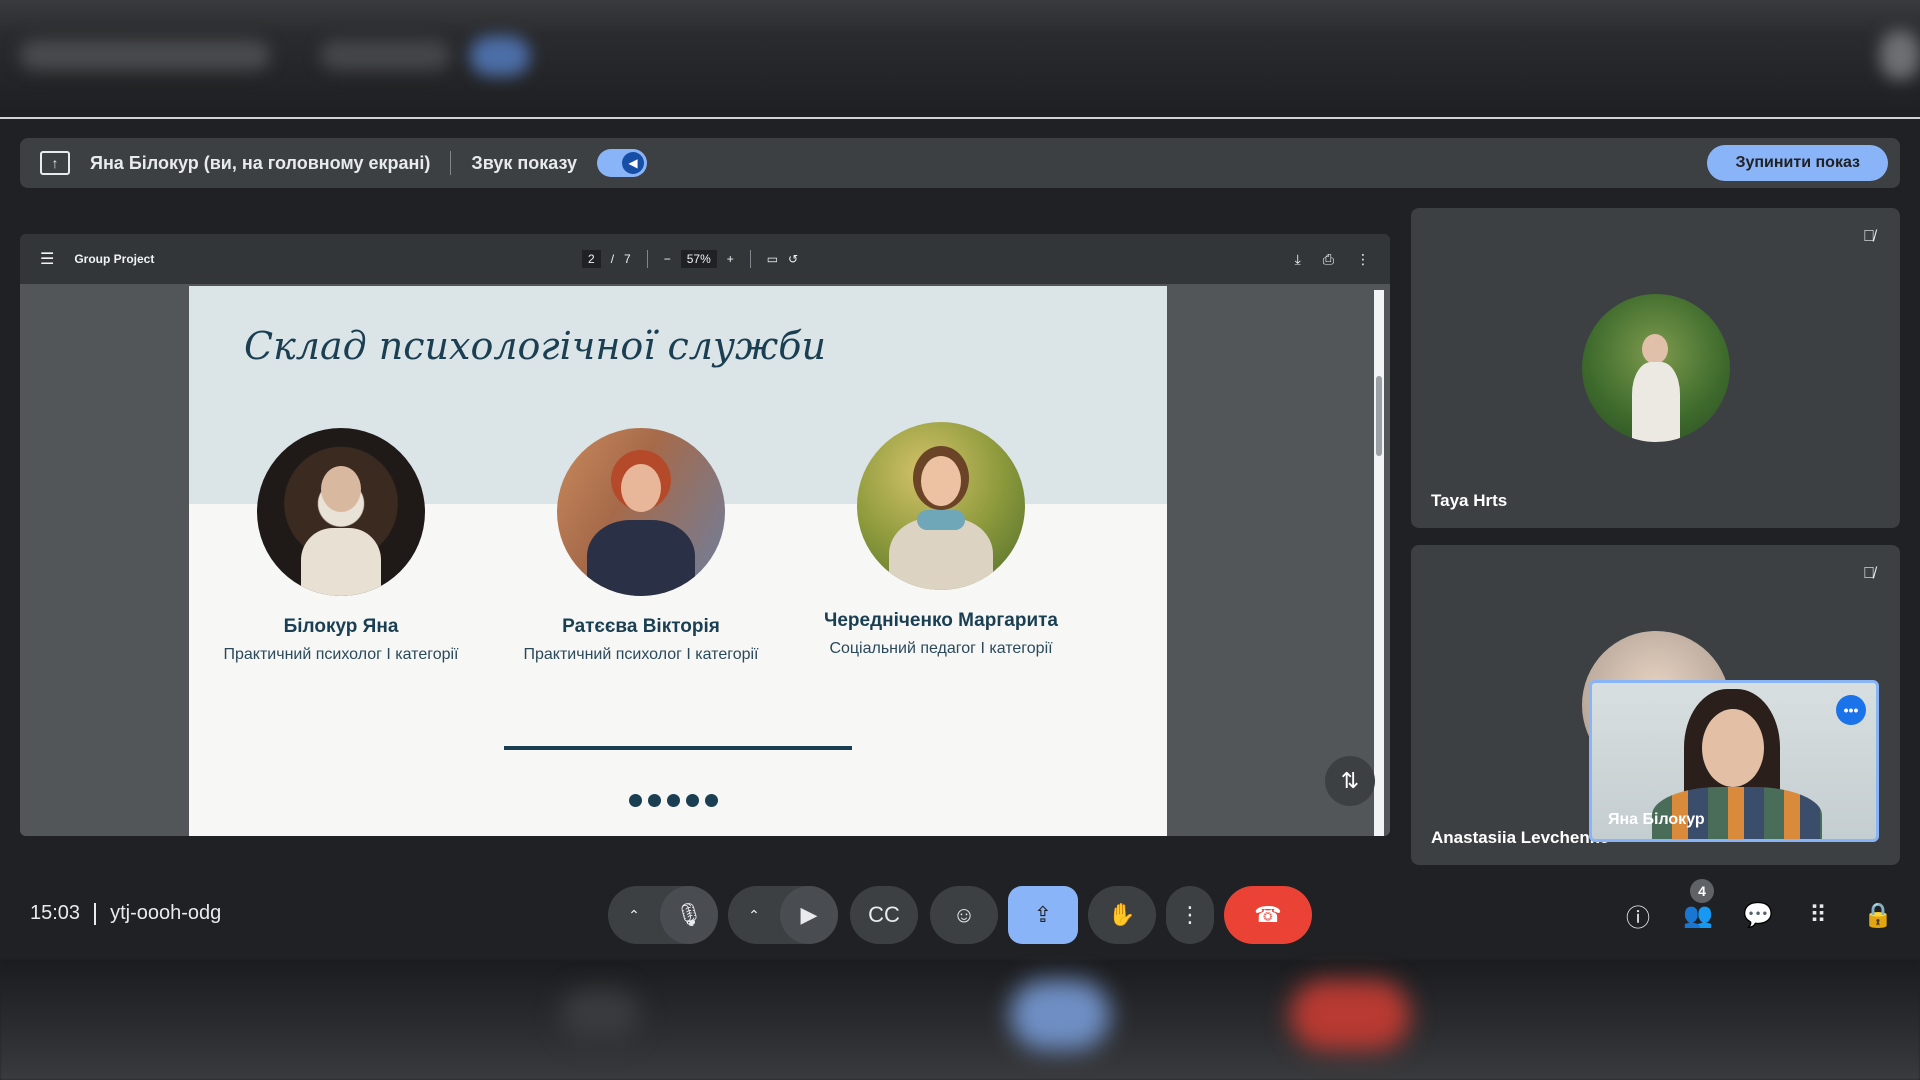 Image resolution: width=1920 pixels, height=1080 pixels. I want to click on meeting-info-separator, so click(95, 913).